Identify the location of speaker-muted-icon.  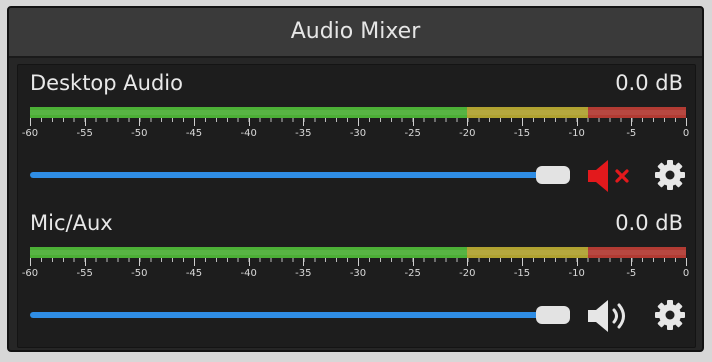
(608, 176).